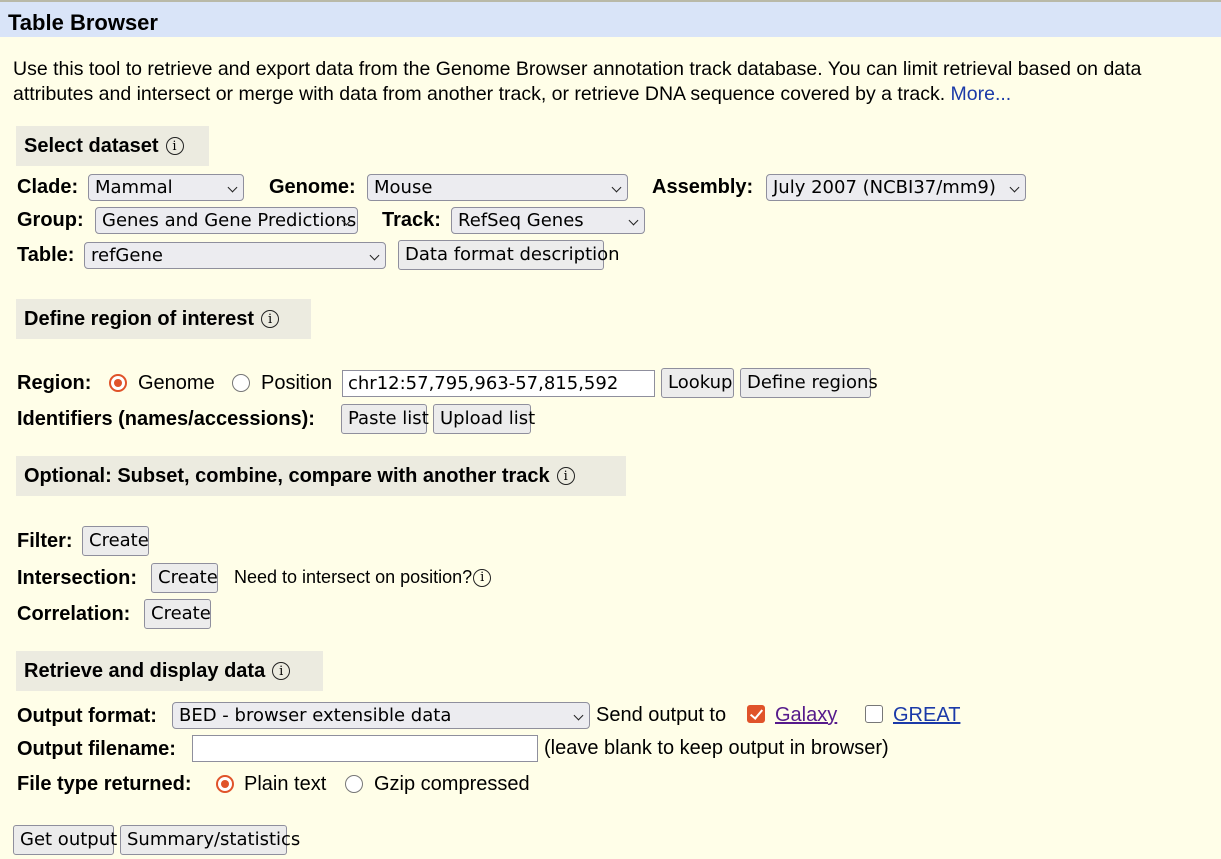  What do you see at coordinates (498, 383) in the screenshot?
I see `position-input: chr12:57,795,963-57,815,592` at bounding box center [498, 383].